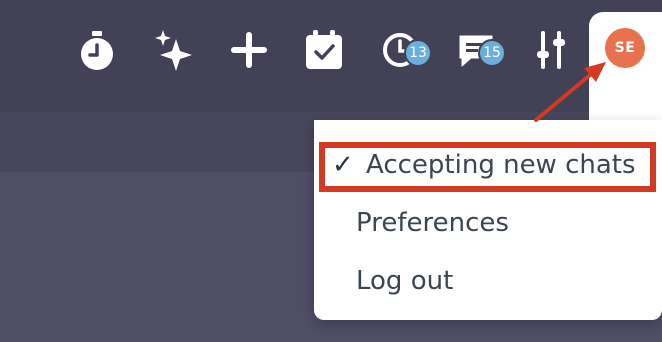  What do you see at coordinates (97, 51) in the screenshot?
I see `stopwatch-icon` at bounding box center [97, 51].